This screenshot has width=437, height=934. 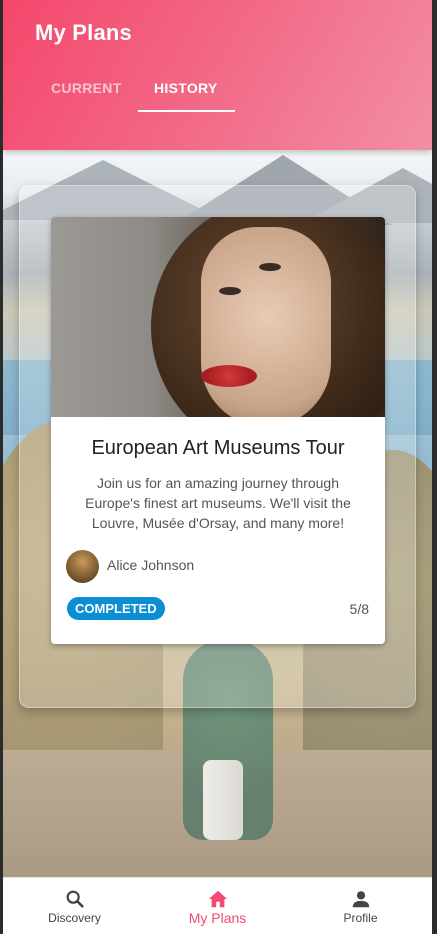 I want to click on person-icon, so click(x=361, y=899).